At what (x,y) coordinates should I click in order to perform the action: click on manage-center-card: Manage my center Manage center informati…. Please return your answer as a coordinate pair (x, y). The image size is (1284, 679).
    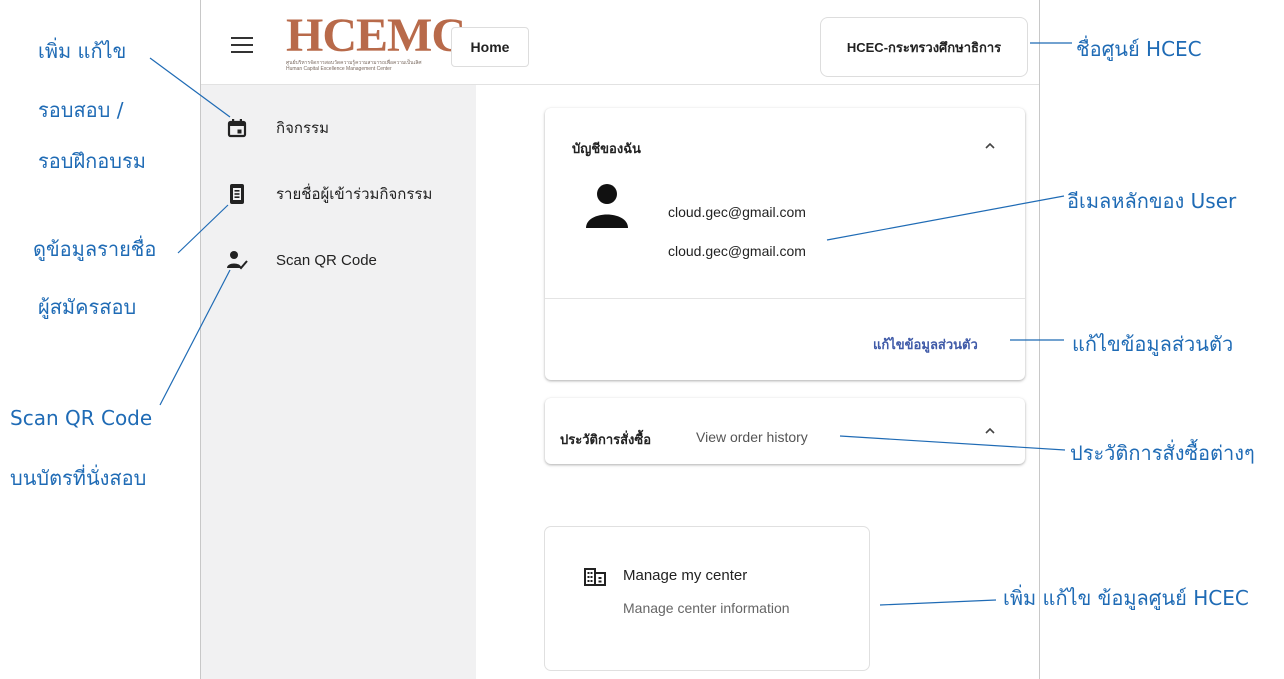
    Looking at the image, I should click on (707, 598).